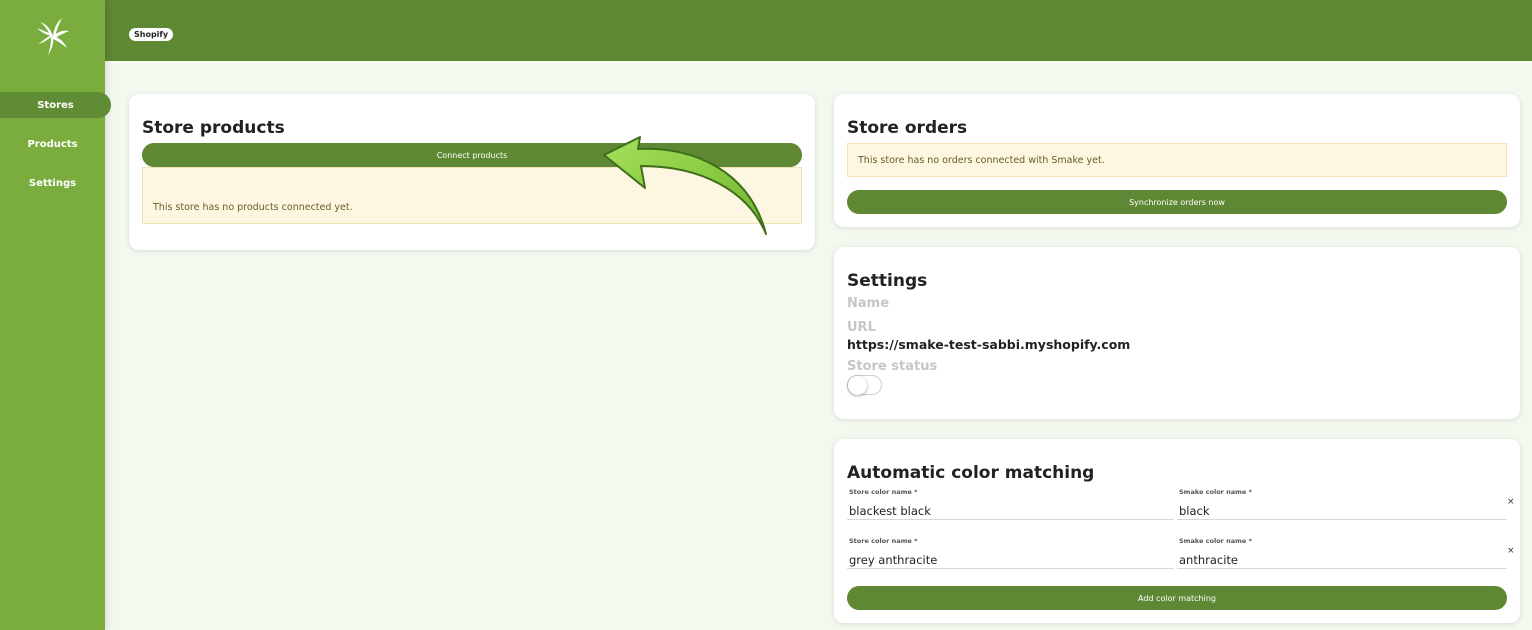 Image resolution: width=1532 pixels, height=630 pixels. Describe the element at coordinates (1177, 598) in the screenshot. I see `add-color-matching-button: Add color matching` at that location.